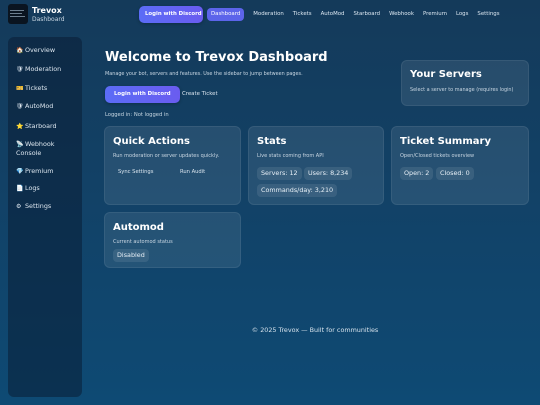  Describe the element at coordinates (328, 173) in the screenshot. I see `stat-users: Users: 8,234` at that location.